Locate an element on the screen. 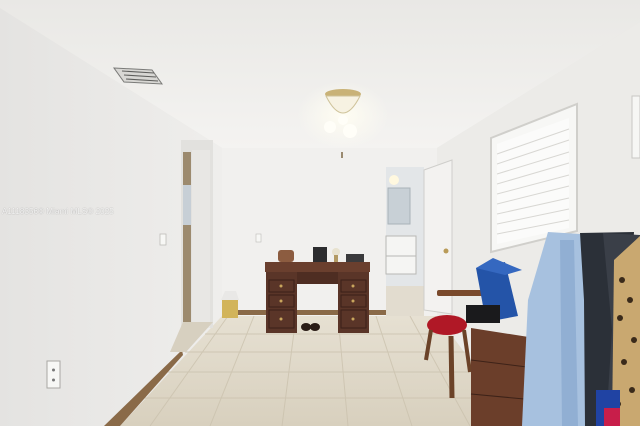  desk-lamp is located at coordinates (336, 252).